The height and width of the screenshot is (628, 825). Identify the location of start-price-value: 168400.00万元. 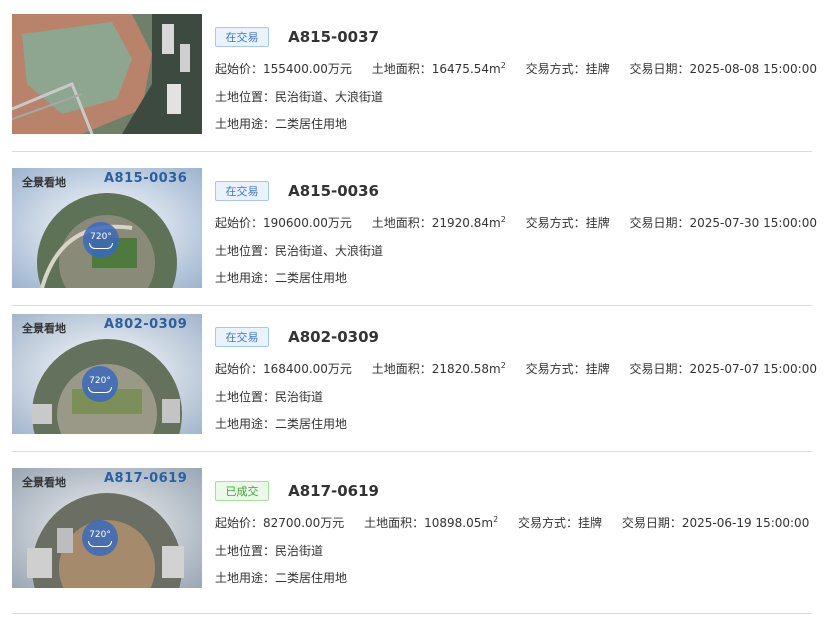
(307, 369).